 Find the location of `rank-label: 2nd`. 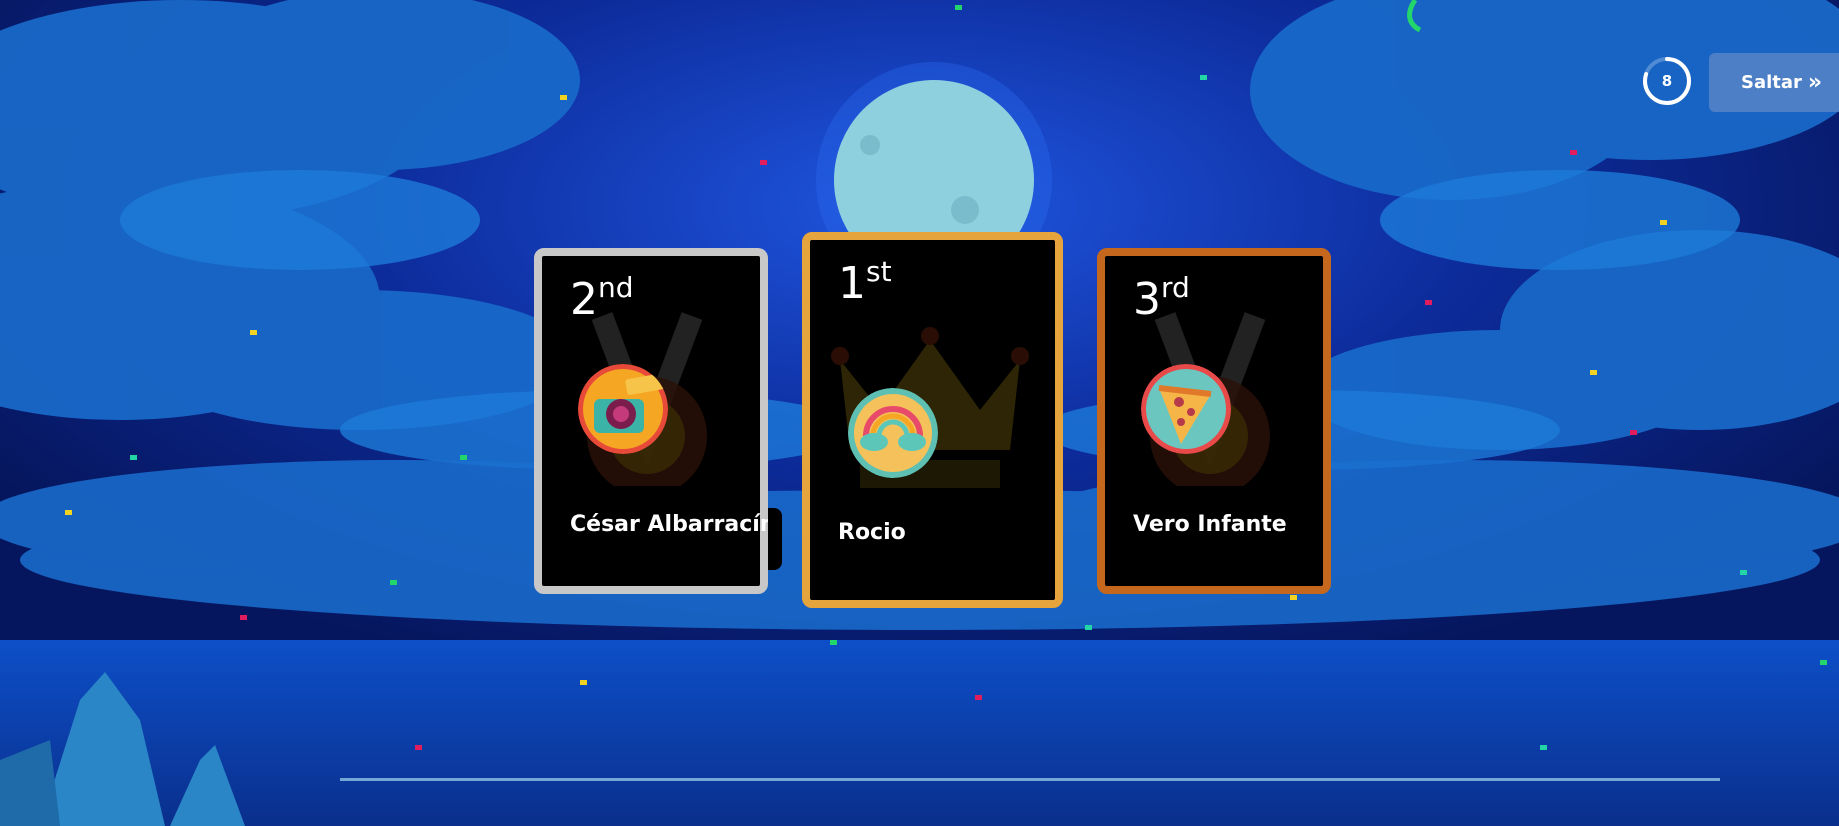

rank-label: 2nd is located at coordinates (602, 298).